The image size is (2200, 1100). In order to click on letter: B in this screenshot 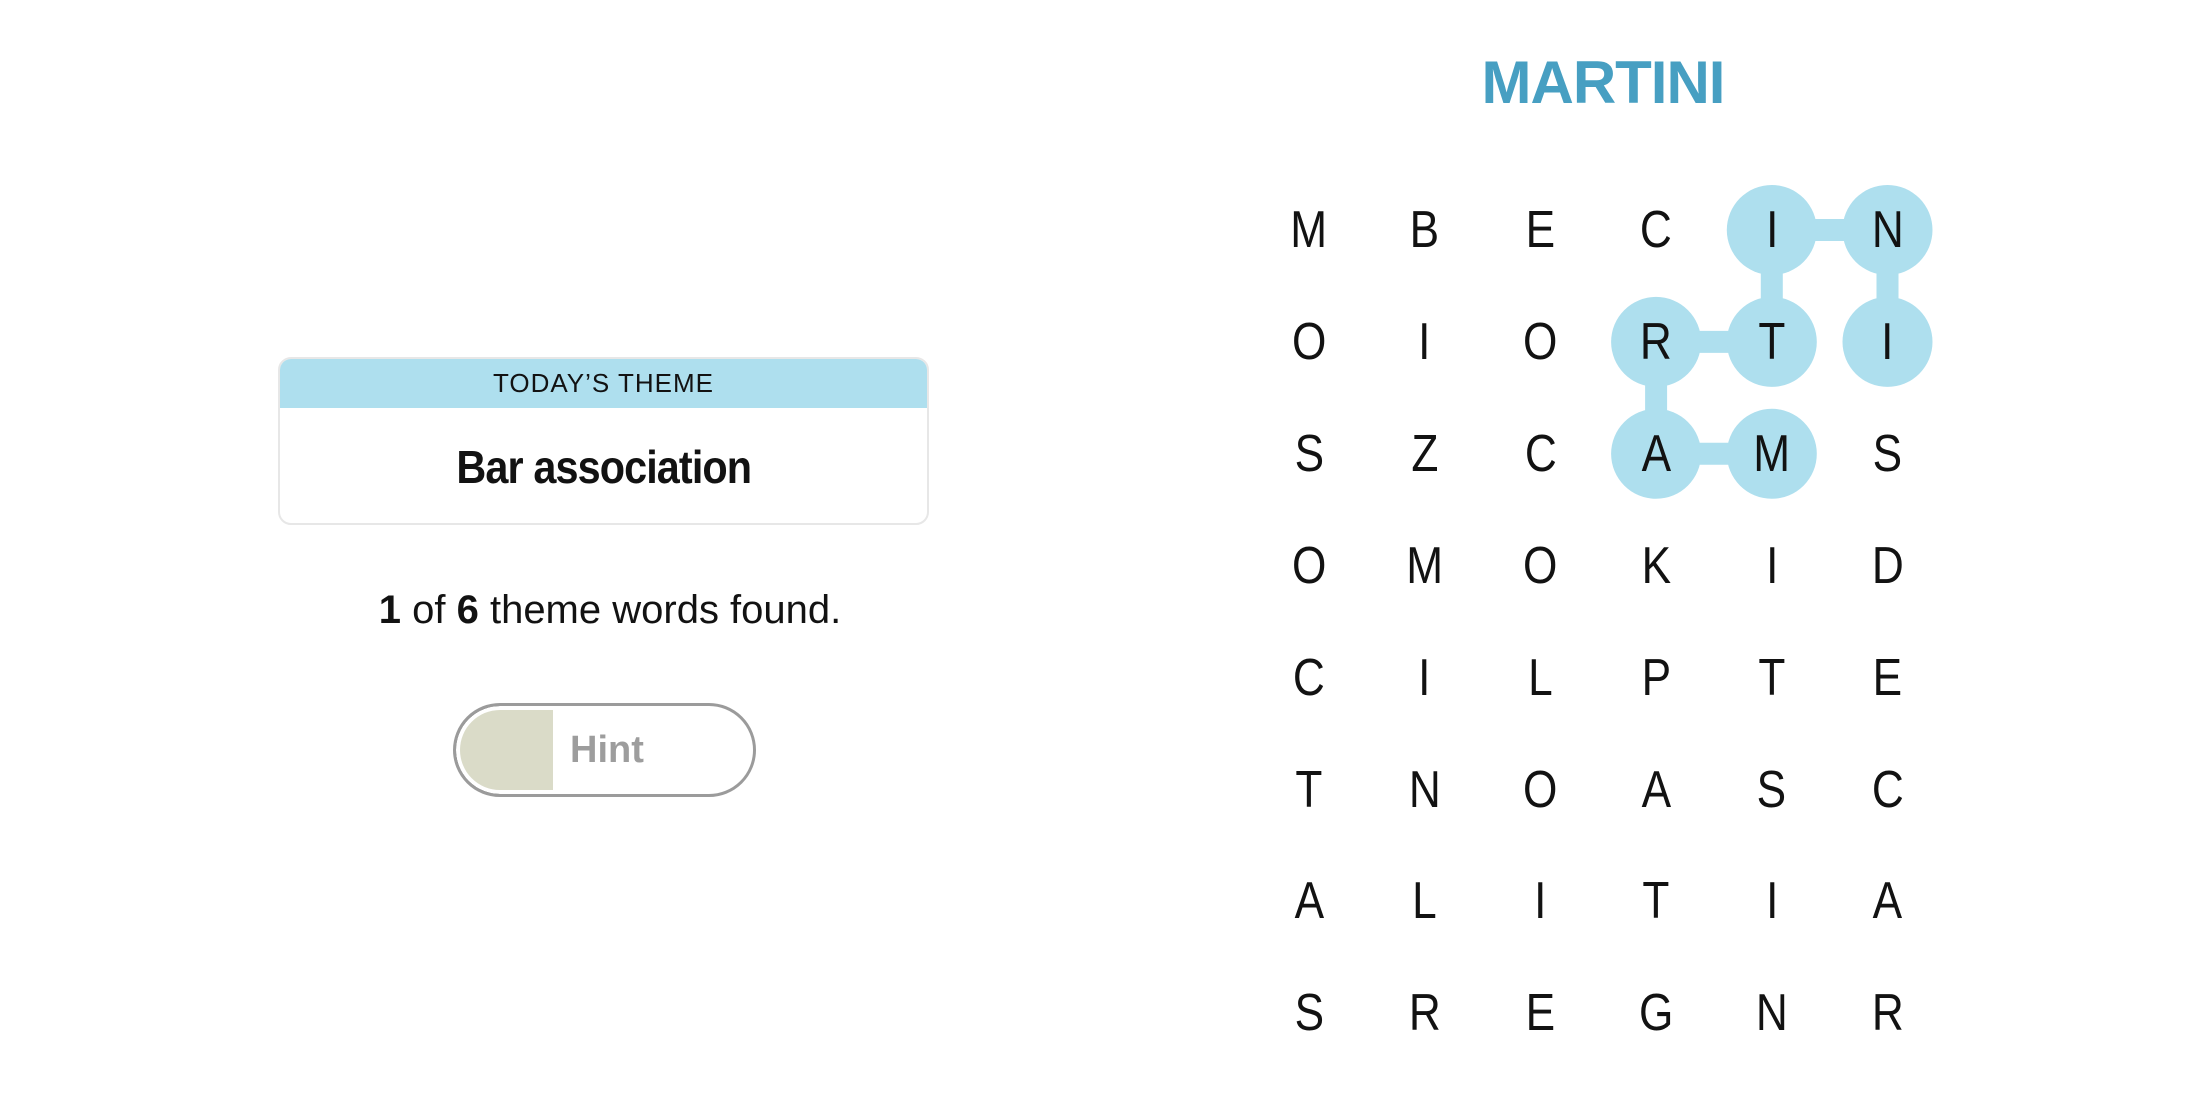, I will do `click(1424, 230)`.